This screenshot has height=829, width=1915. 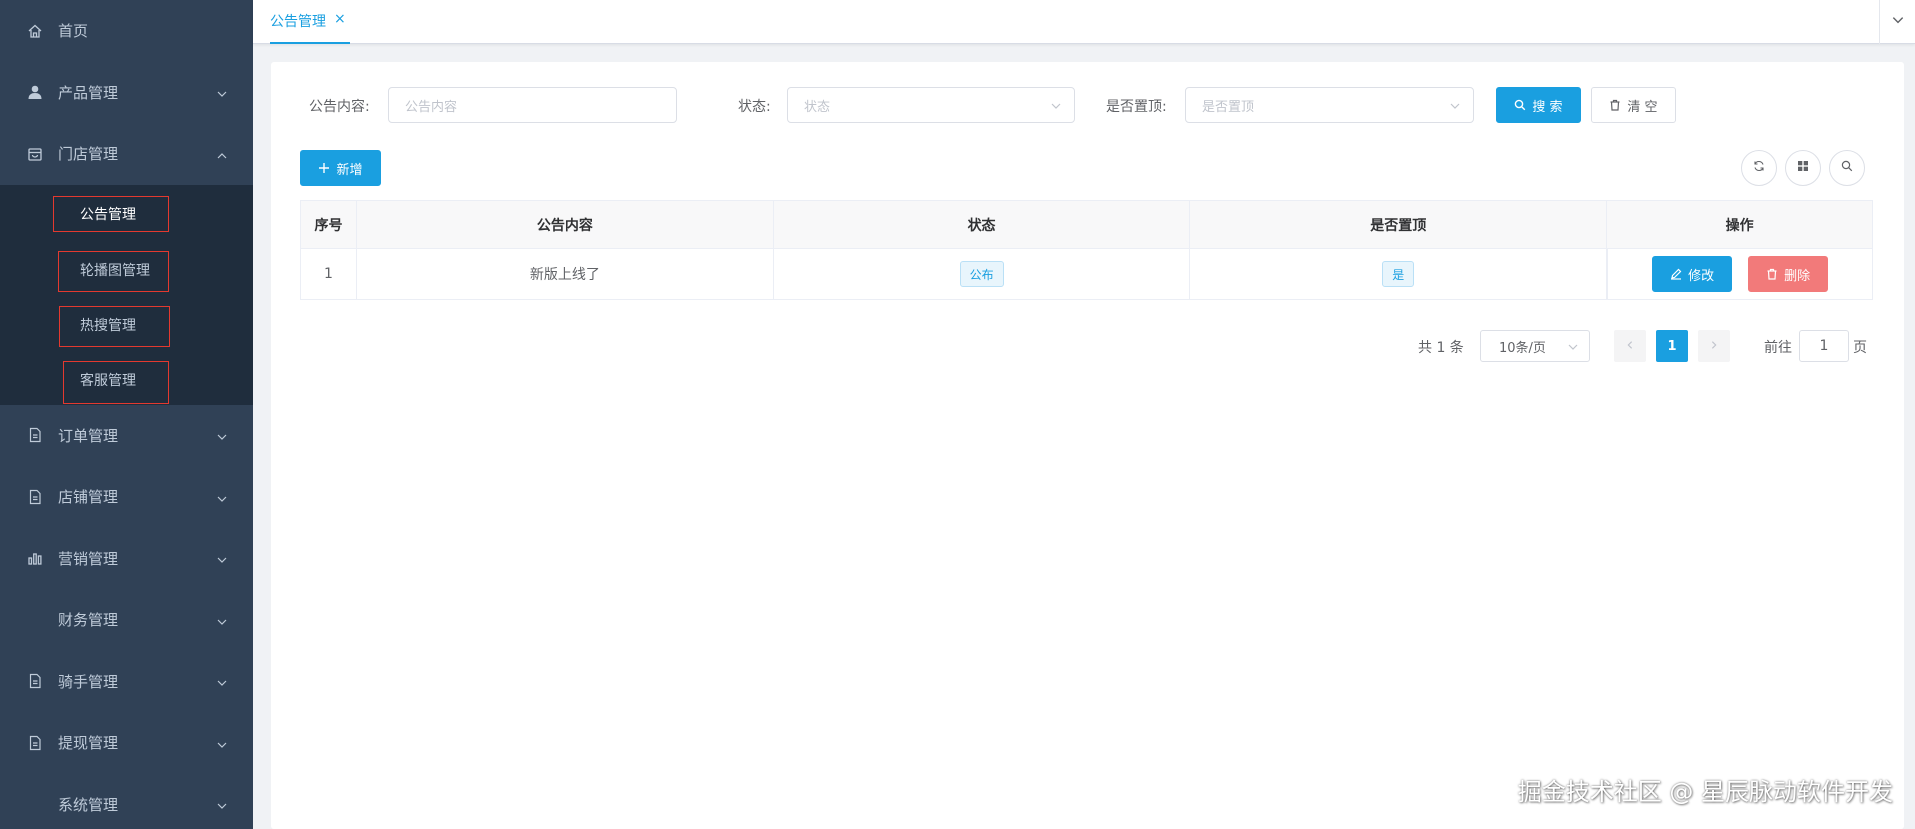 I want to click on page-size-value: 10条/页, so click(x=1522, y=348).